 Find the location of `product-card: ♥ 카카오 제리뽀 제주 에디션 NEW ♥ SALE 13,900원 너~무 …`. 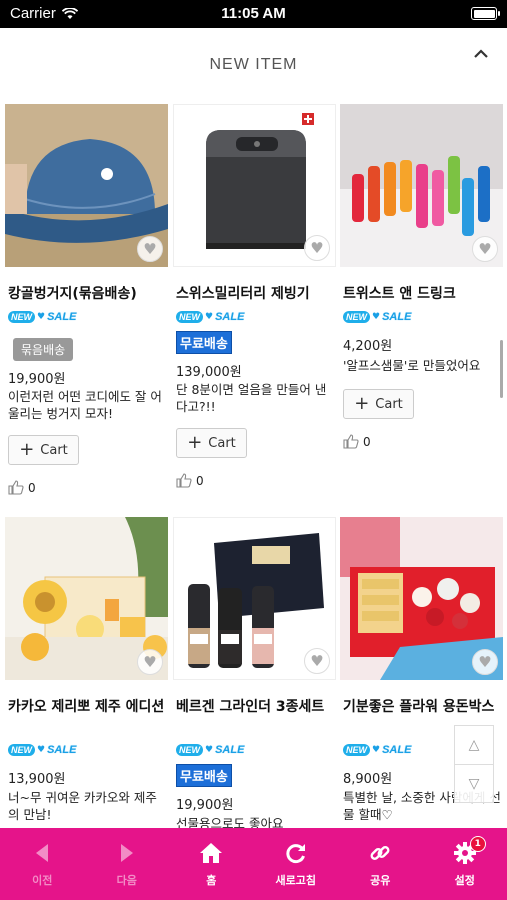

product-card: ♥ 카카오 제리뽀 제주 에디션 NEW ♥ SALE 13,900원 너~무 … is located at coordinates (86, 677).